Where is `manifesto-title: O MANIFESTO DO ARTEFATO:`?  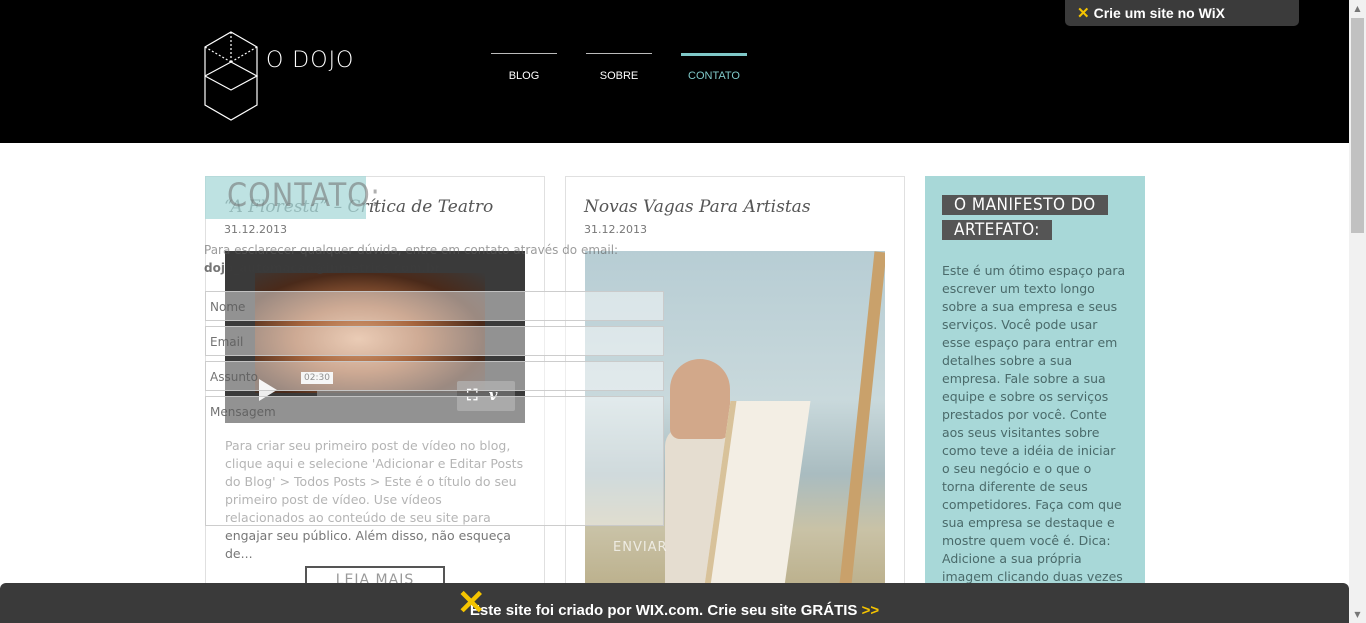 manifesto-title: O MANIFESTO DO ARTEFATO: is located at coordinates (1025, 218).